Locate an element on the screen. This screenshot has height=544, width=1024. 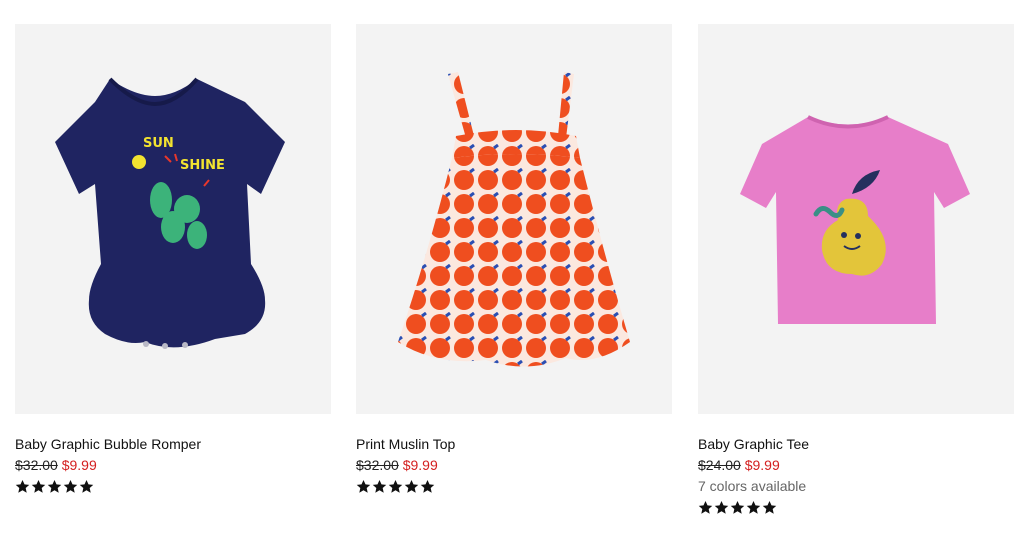
romper-illustration: SUN SHINE is located at coordinates (170, 213).